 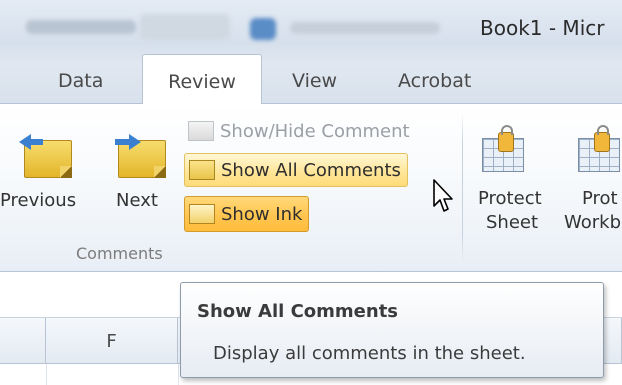 What do you see at coordinates (315, 131) in the screenshot?
I see `show-hide-comment-label: Show/Hide Comment` at bounding box center [315, 131].